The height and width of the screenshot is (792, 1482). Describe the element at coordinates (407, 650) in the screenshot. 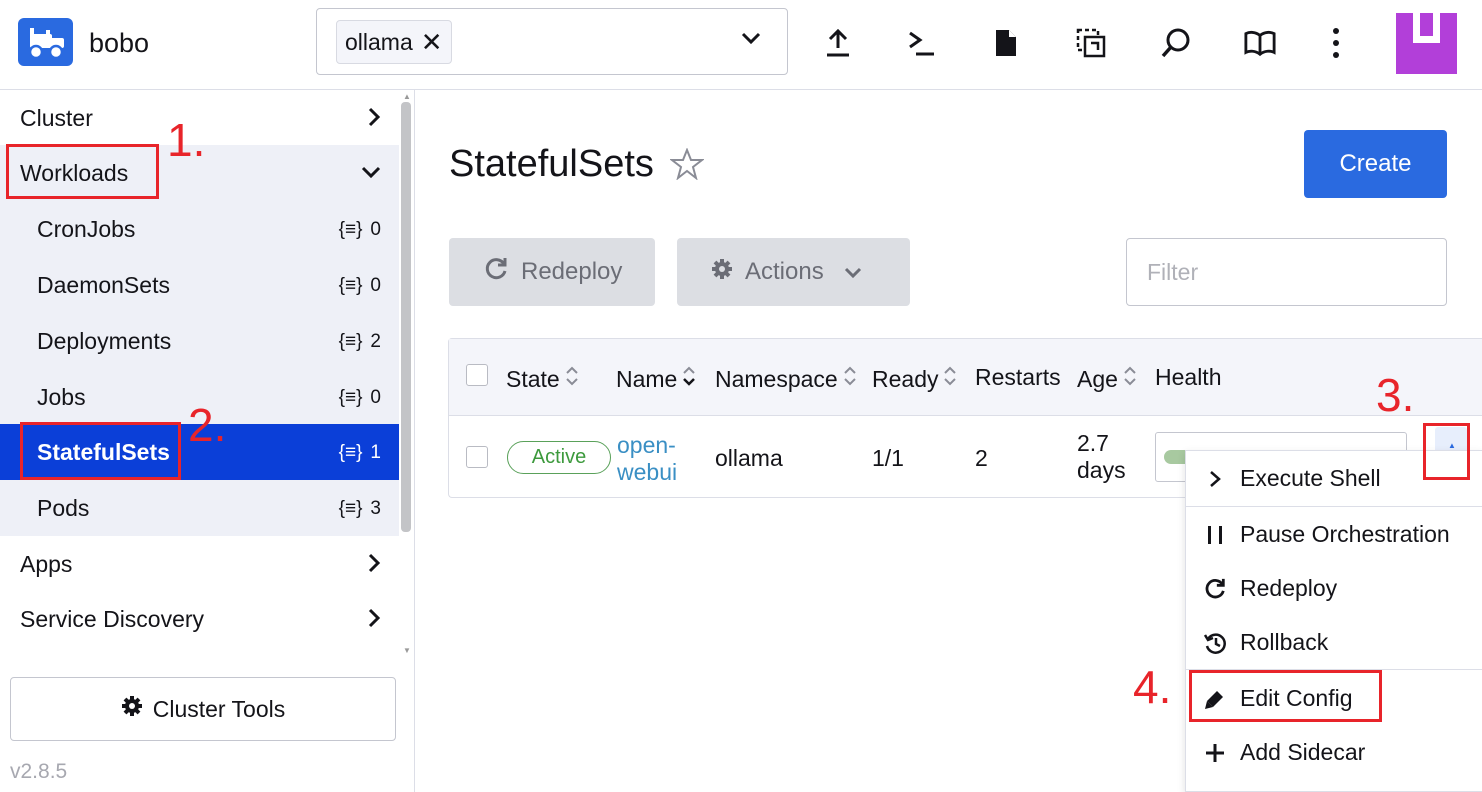

I see `scroll-down-arrow-icon: ▼` at that location.